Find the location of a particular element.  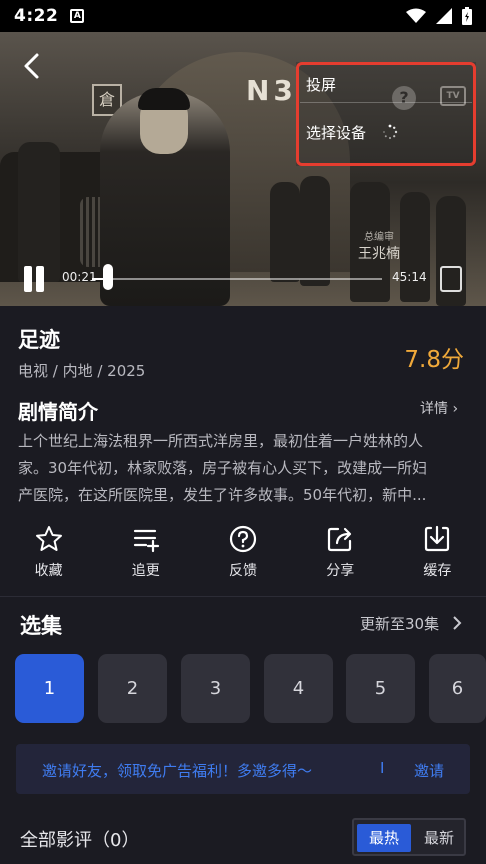

wifi-icon is located at coordinates (416, 15).